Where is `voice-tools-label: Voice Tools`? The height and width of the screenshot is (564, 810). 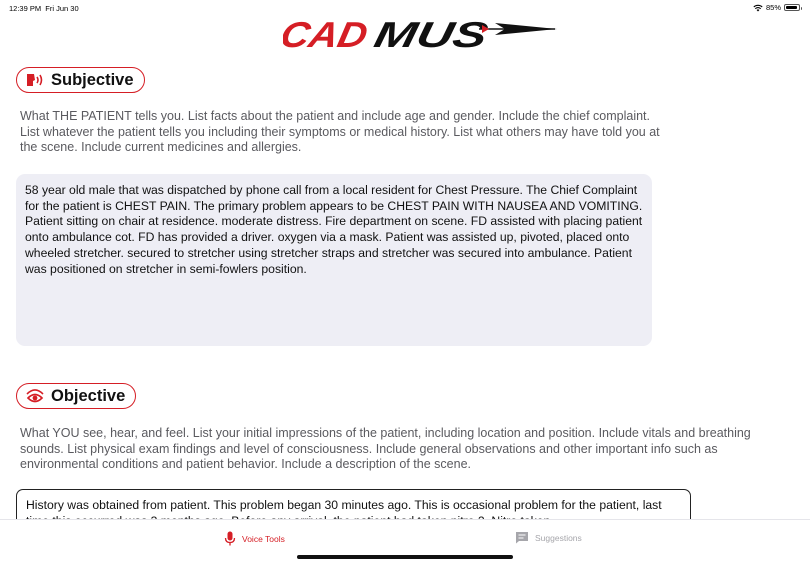
voice-tools-label: Voice Tools is located at coordinates (263, 538).